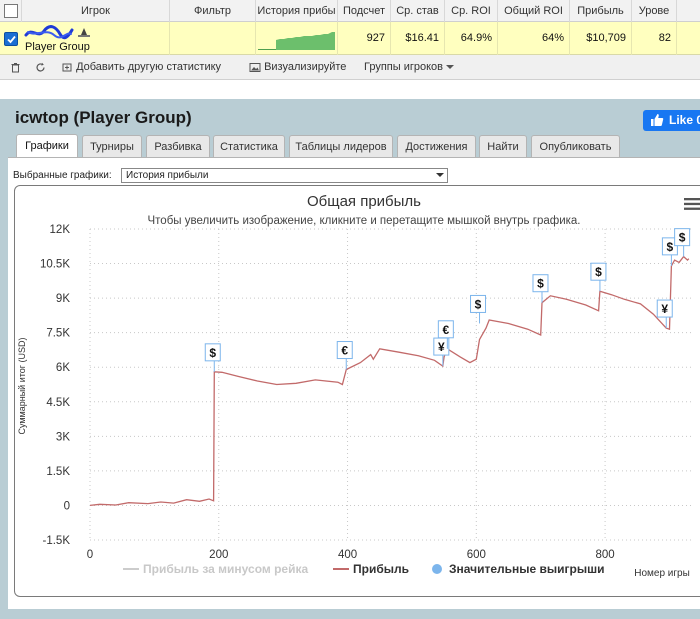 This screenshot has height=619, width=700. What do you see at coordinates (167, 175) in the screenshot?
I see `chart-select-value: История прибыли` at bounding box center [167, 175].